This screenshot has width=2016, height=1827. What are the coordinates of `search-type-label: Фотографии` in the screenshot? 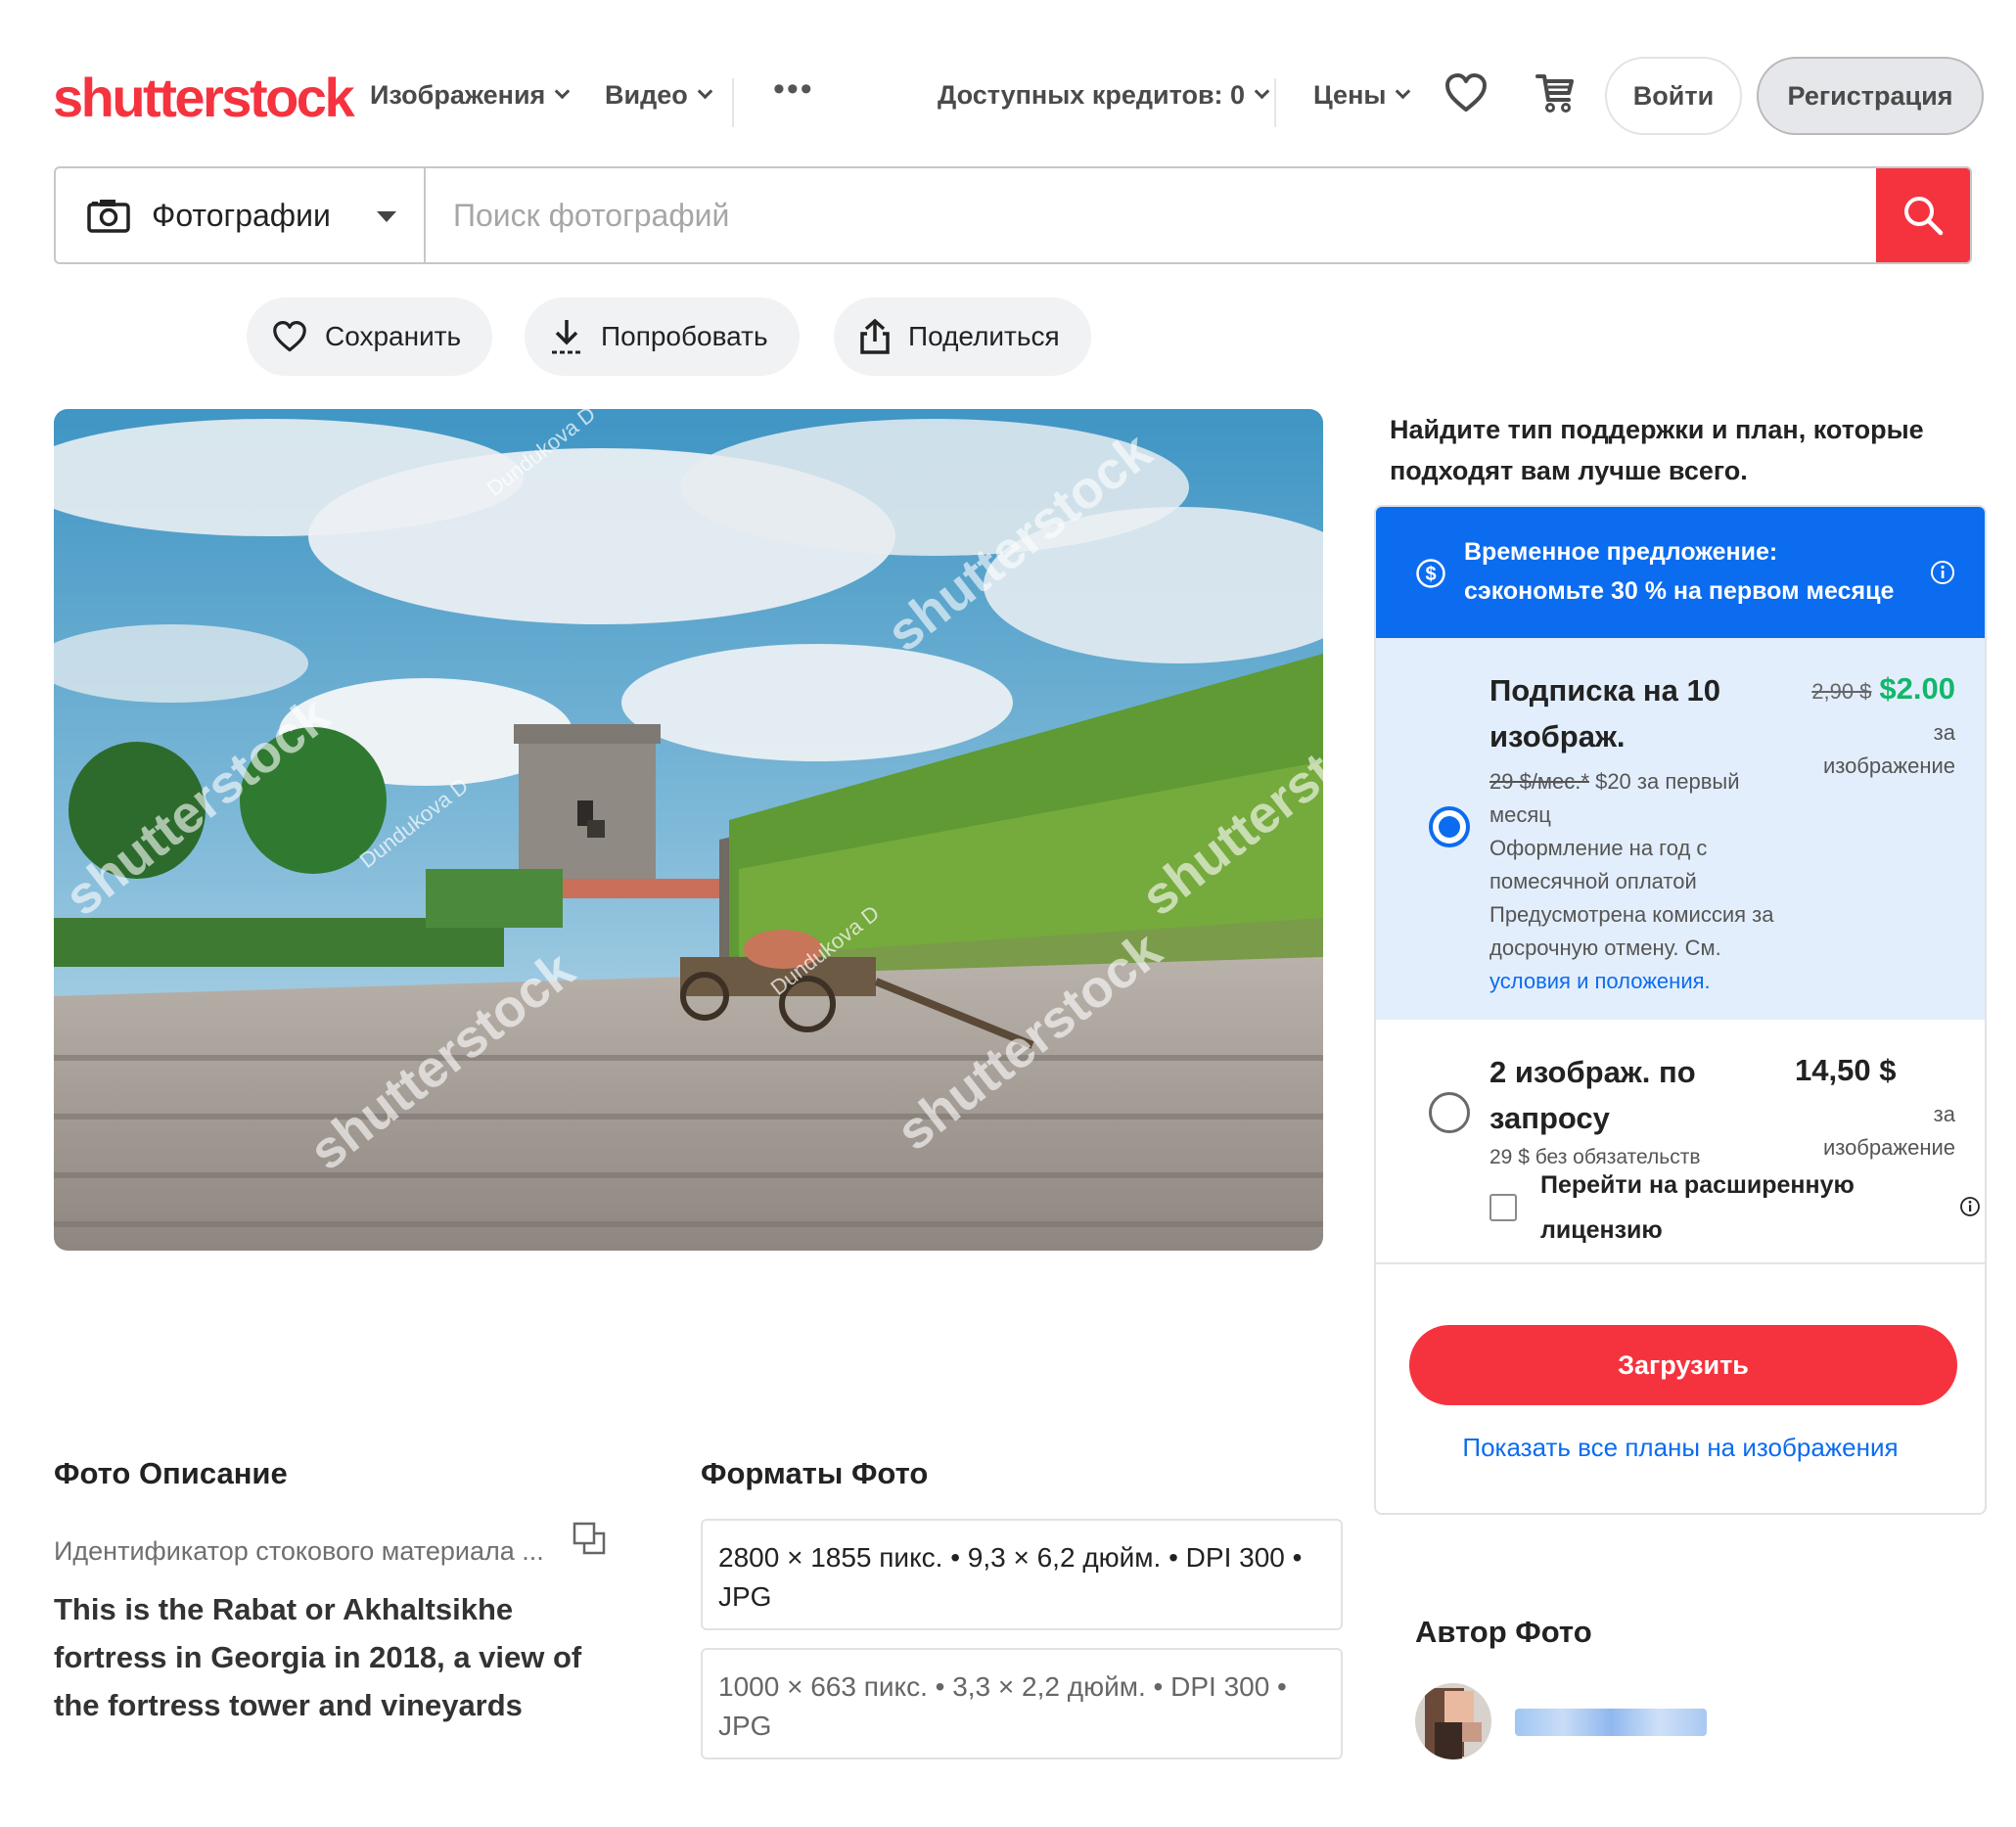 It's located at (241, 215).